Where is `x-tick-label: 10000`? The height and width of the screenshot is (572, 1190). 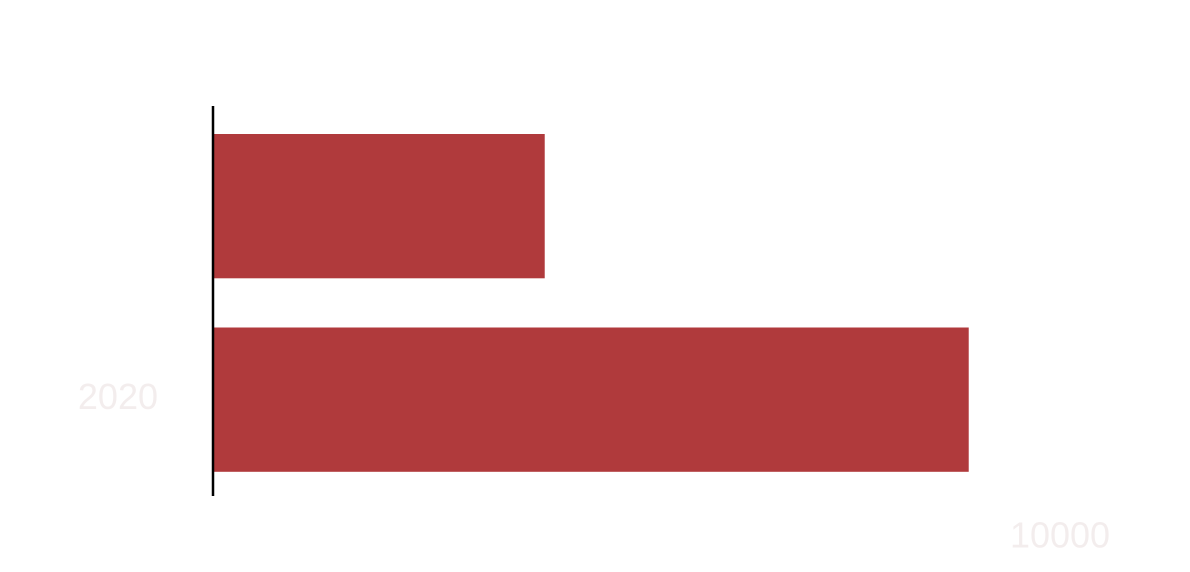 x-tick-label: 10000 is located at coordinates (1060, 535).